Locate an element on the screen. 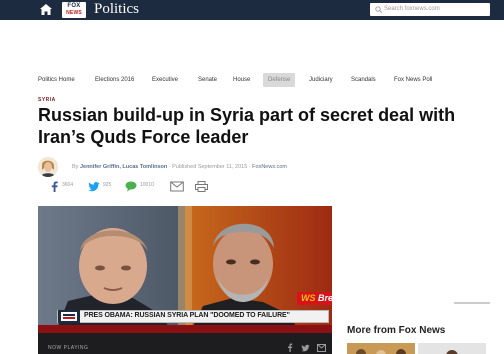 Image resolution: width=504 pixels, height=354 pixels. byline-published: · Published September 11, 2015 · is located at coordinates (209, 167).